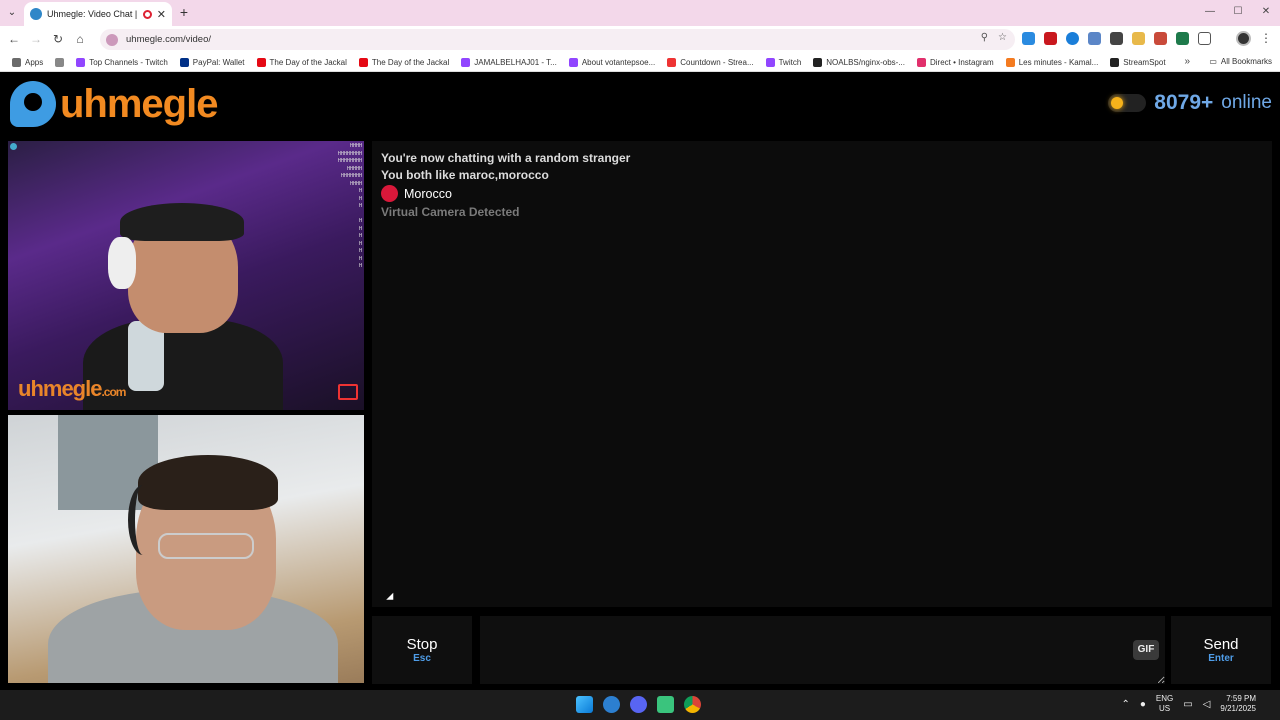 The height and width of the screenshot is (720, 1280). Describe the element at coordinates (13, 146) in the screenshot. I see `video-status-icon` at that location.